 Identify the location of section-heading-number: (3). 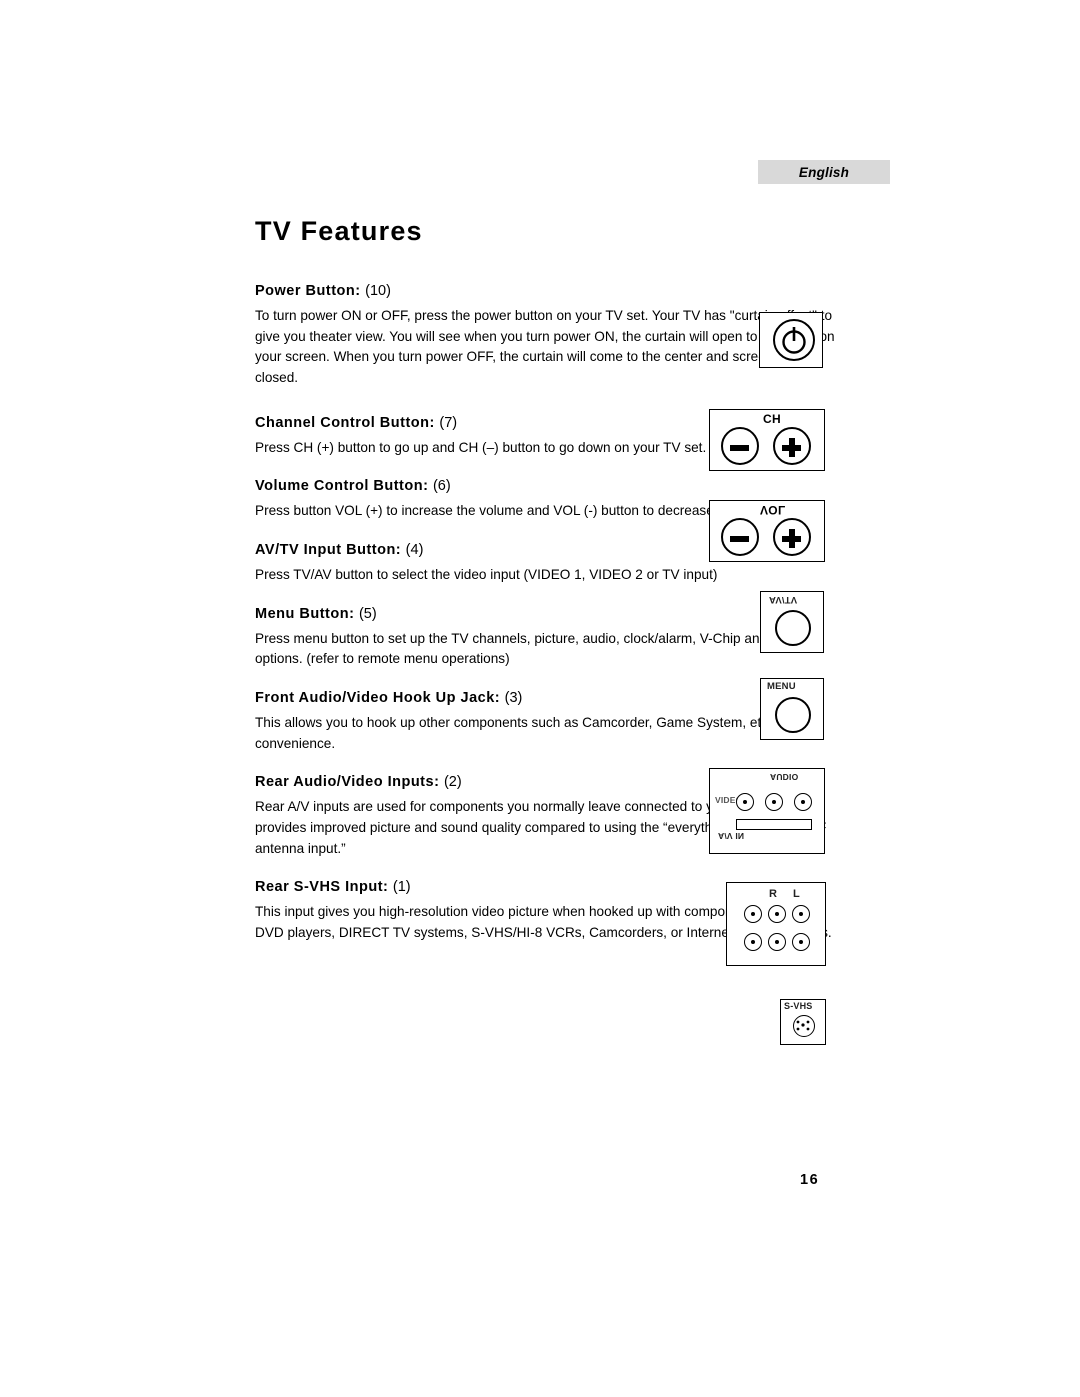
(513, 697).